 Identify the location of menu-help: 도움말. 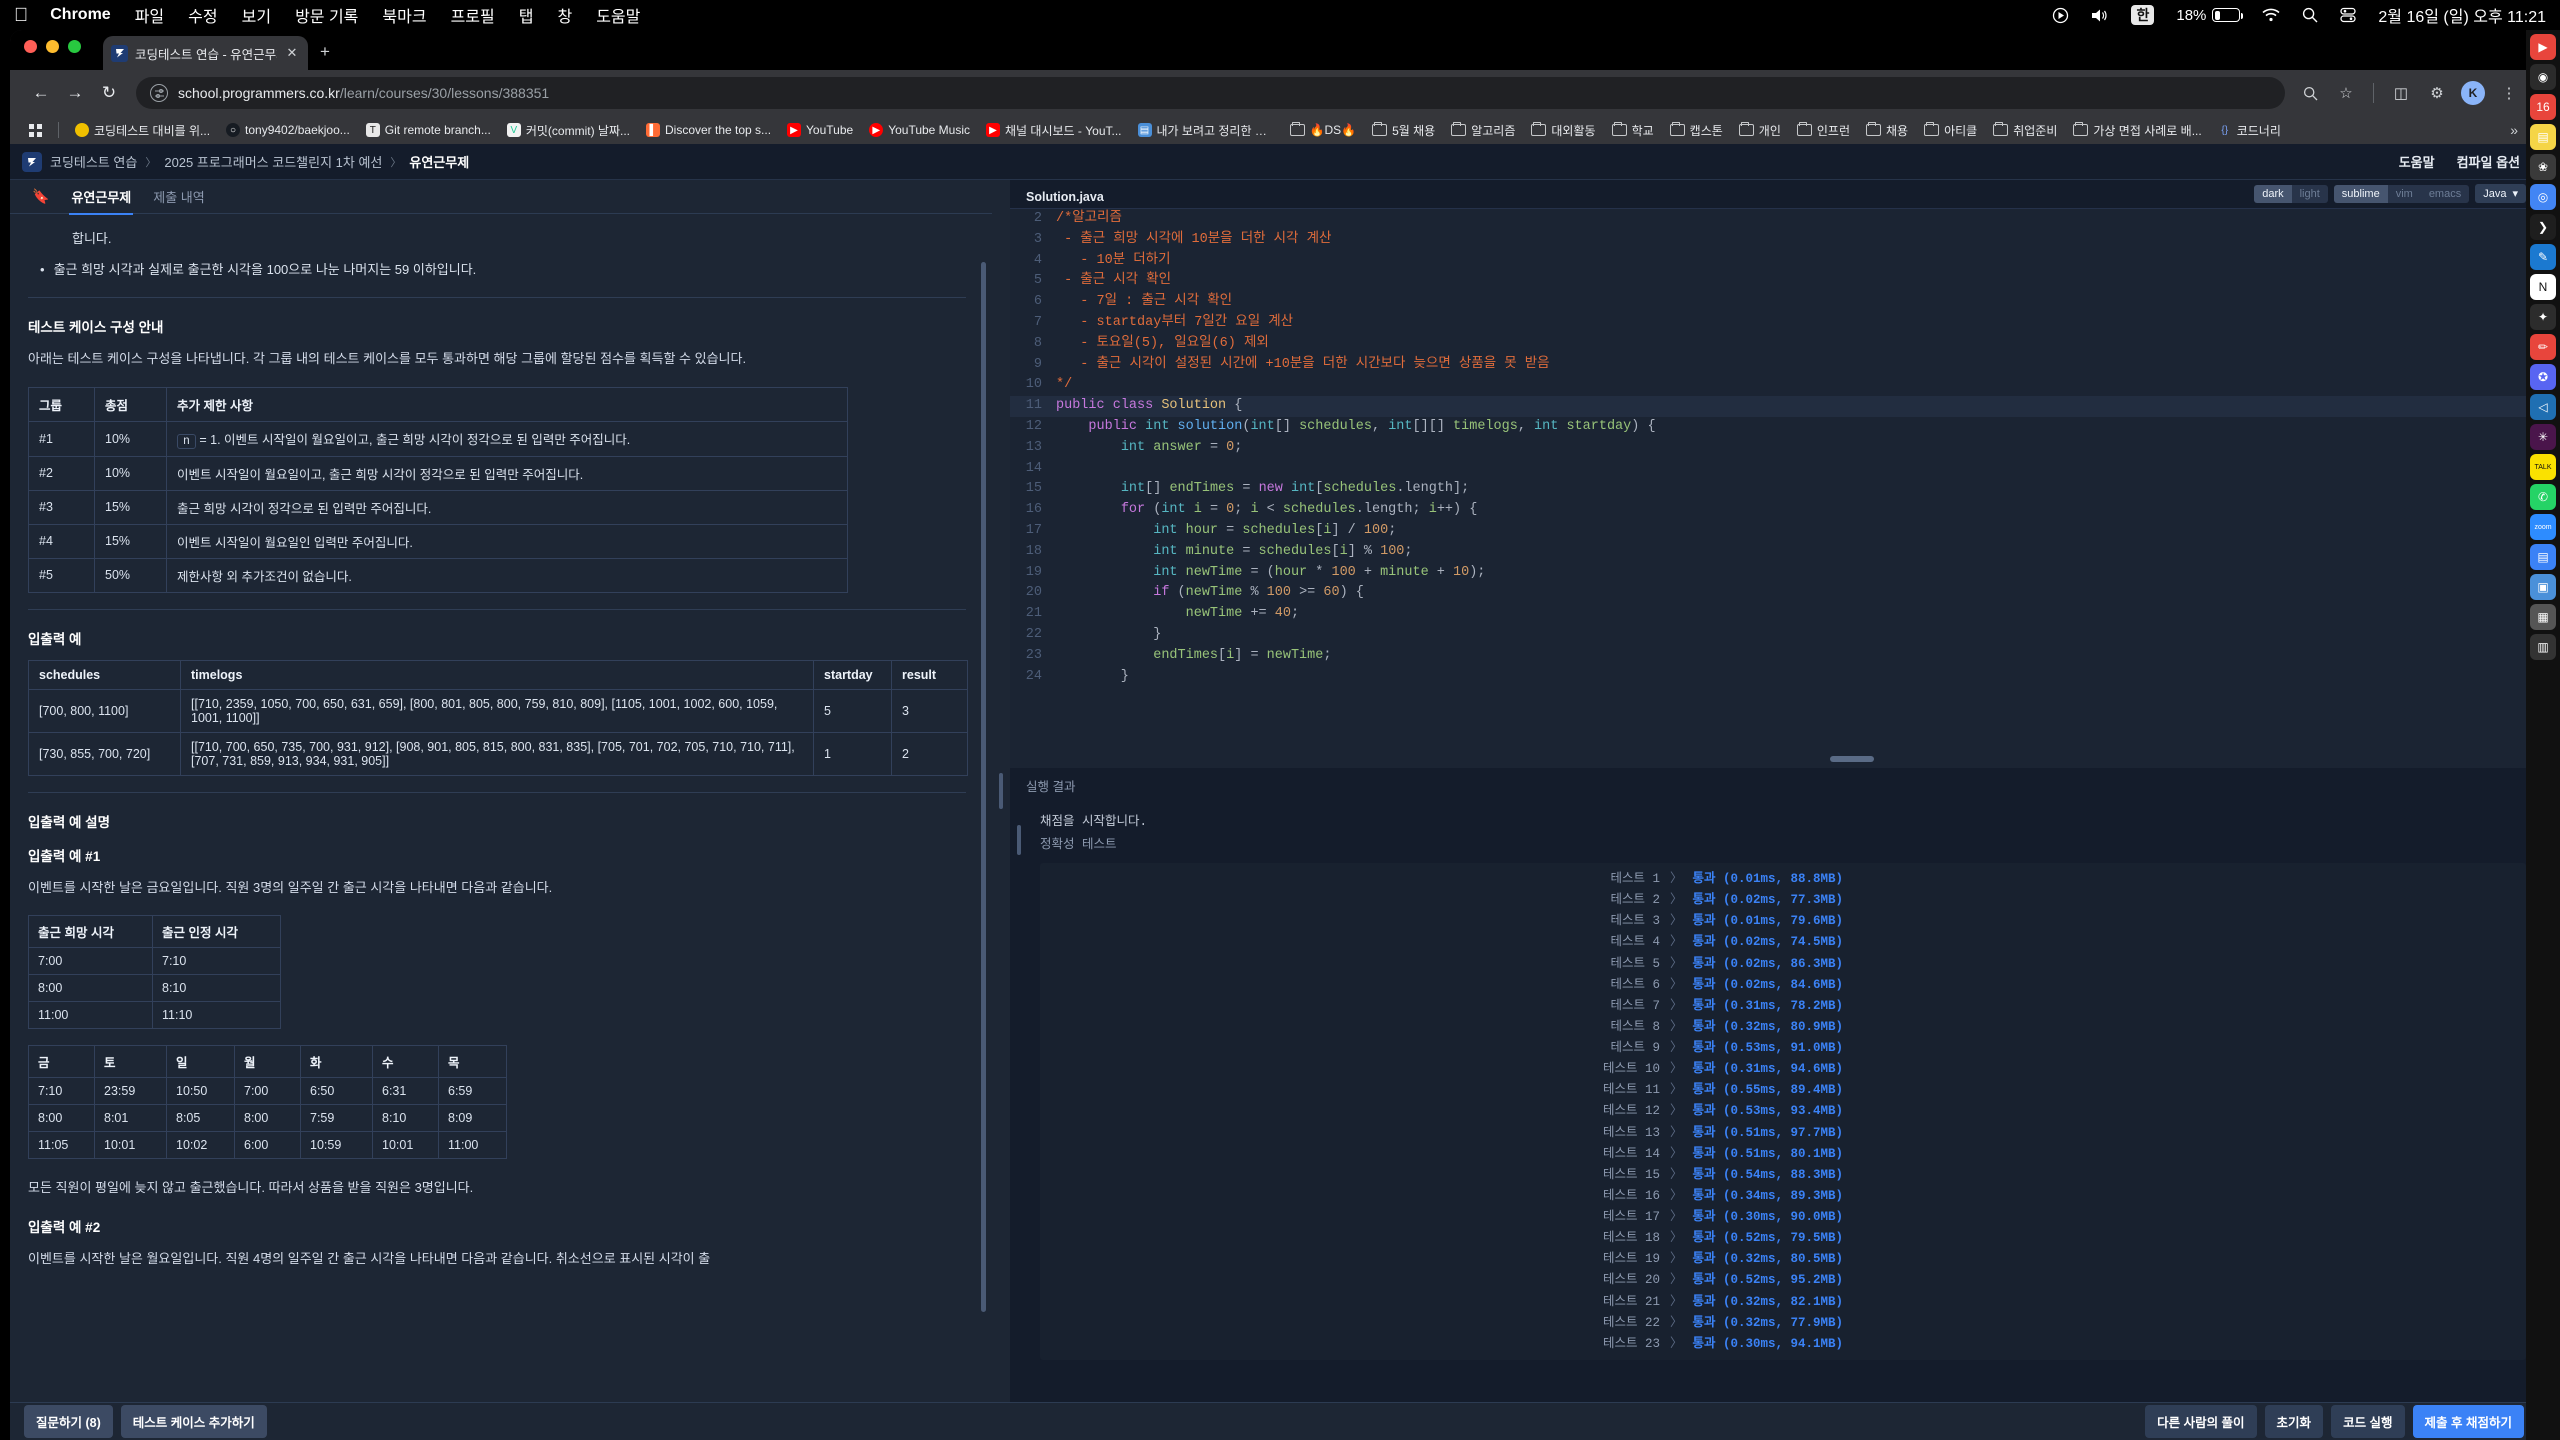
(618, 15).